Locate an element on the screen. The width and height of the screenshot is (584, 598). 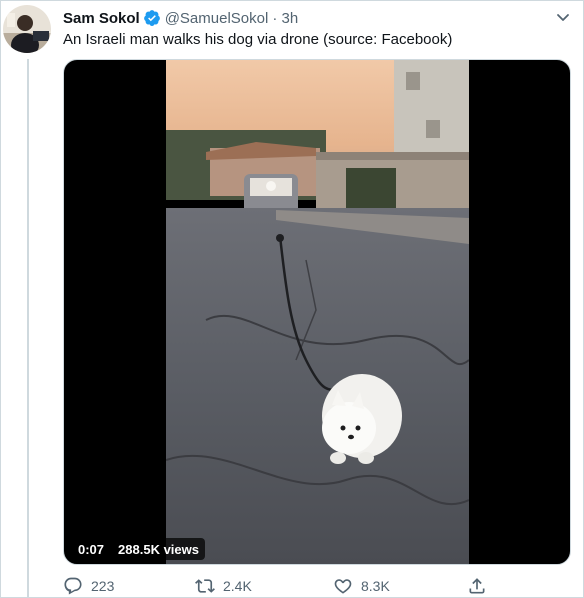
like-icon is located at coordinates (343, 586).